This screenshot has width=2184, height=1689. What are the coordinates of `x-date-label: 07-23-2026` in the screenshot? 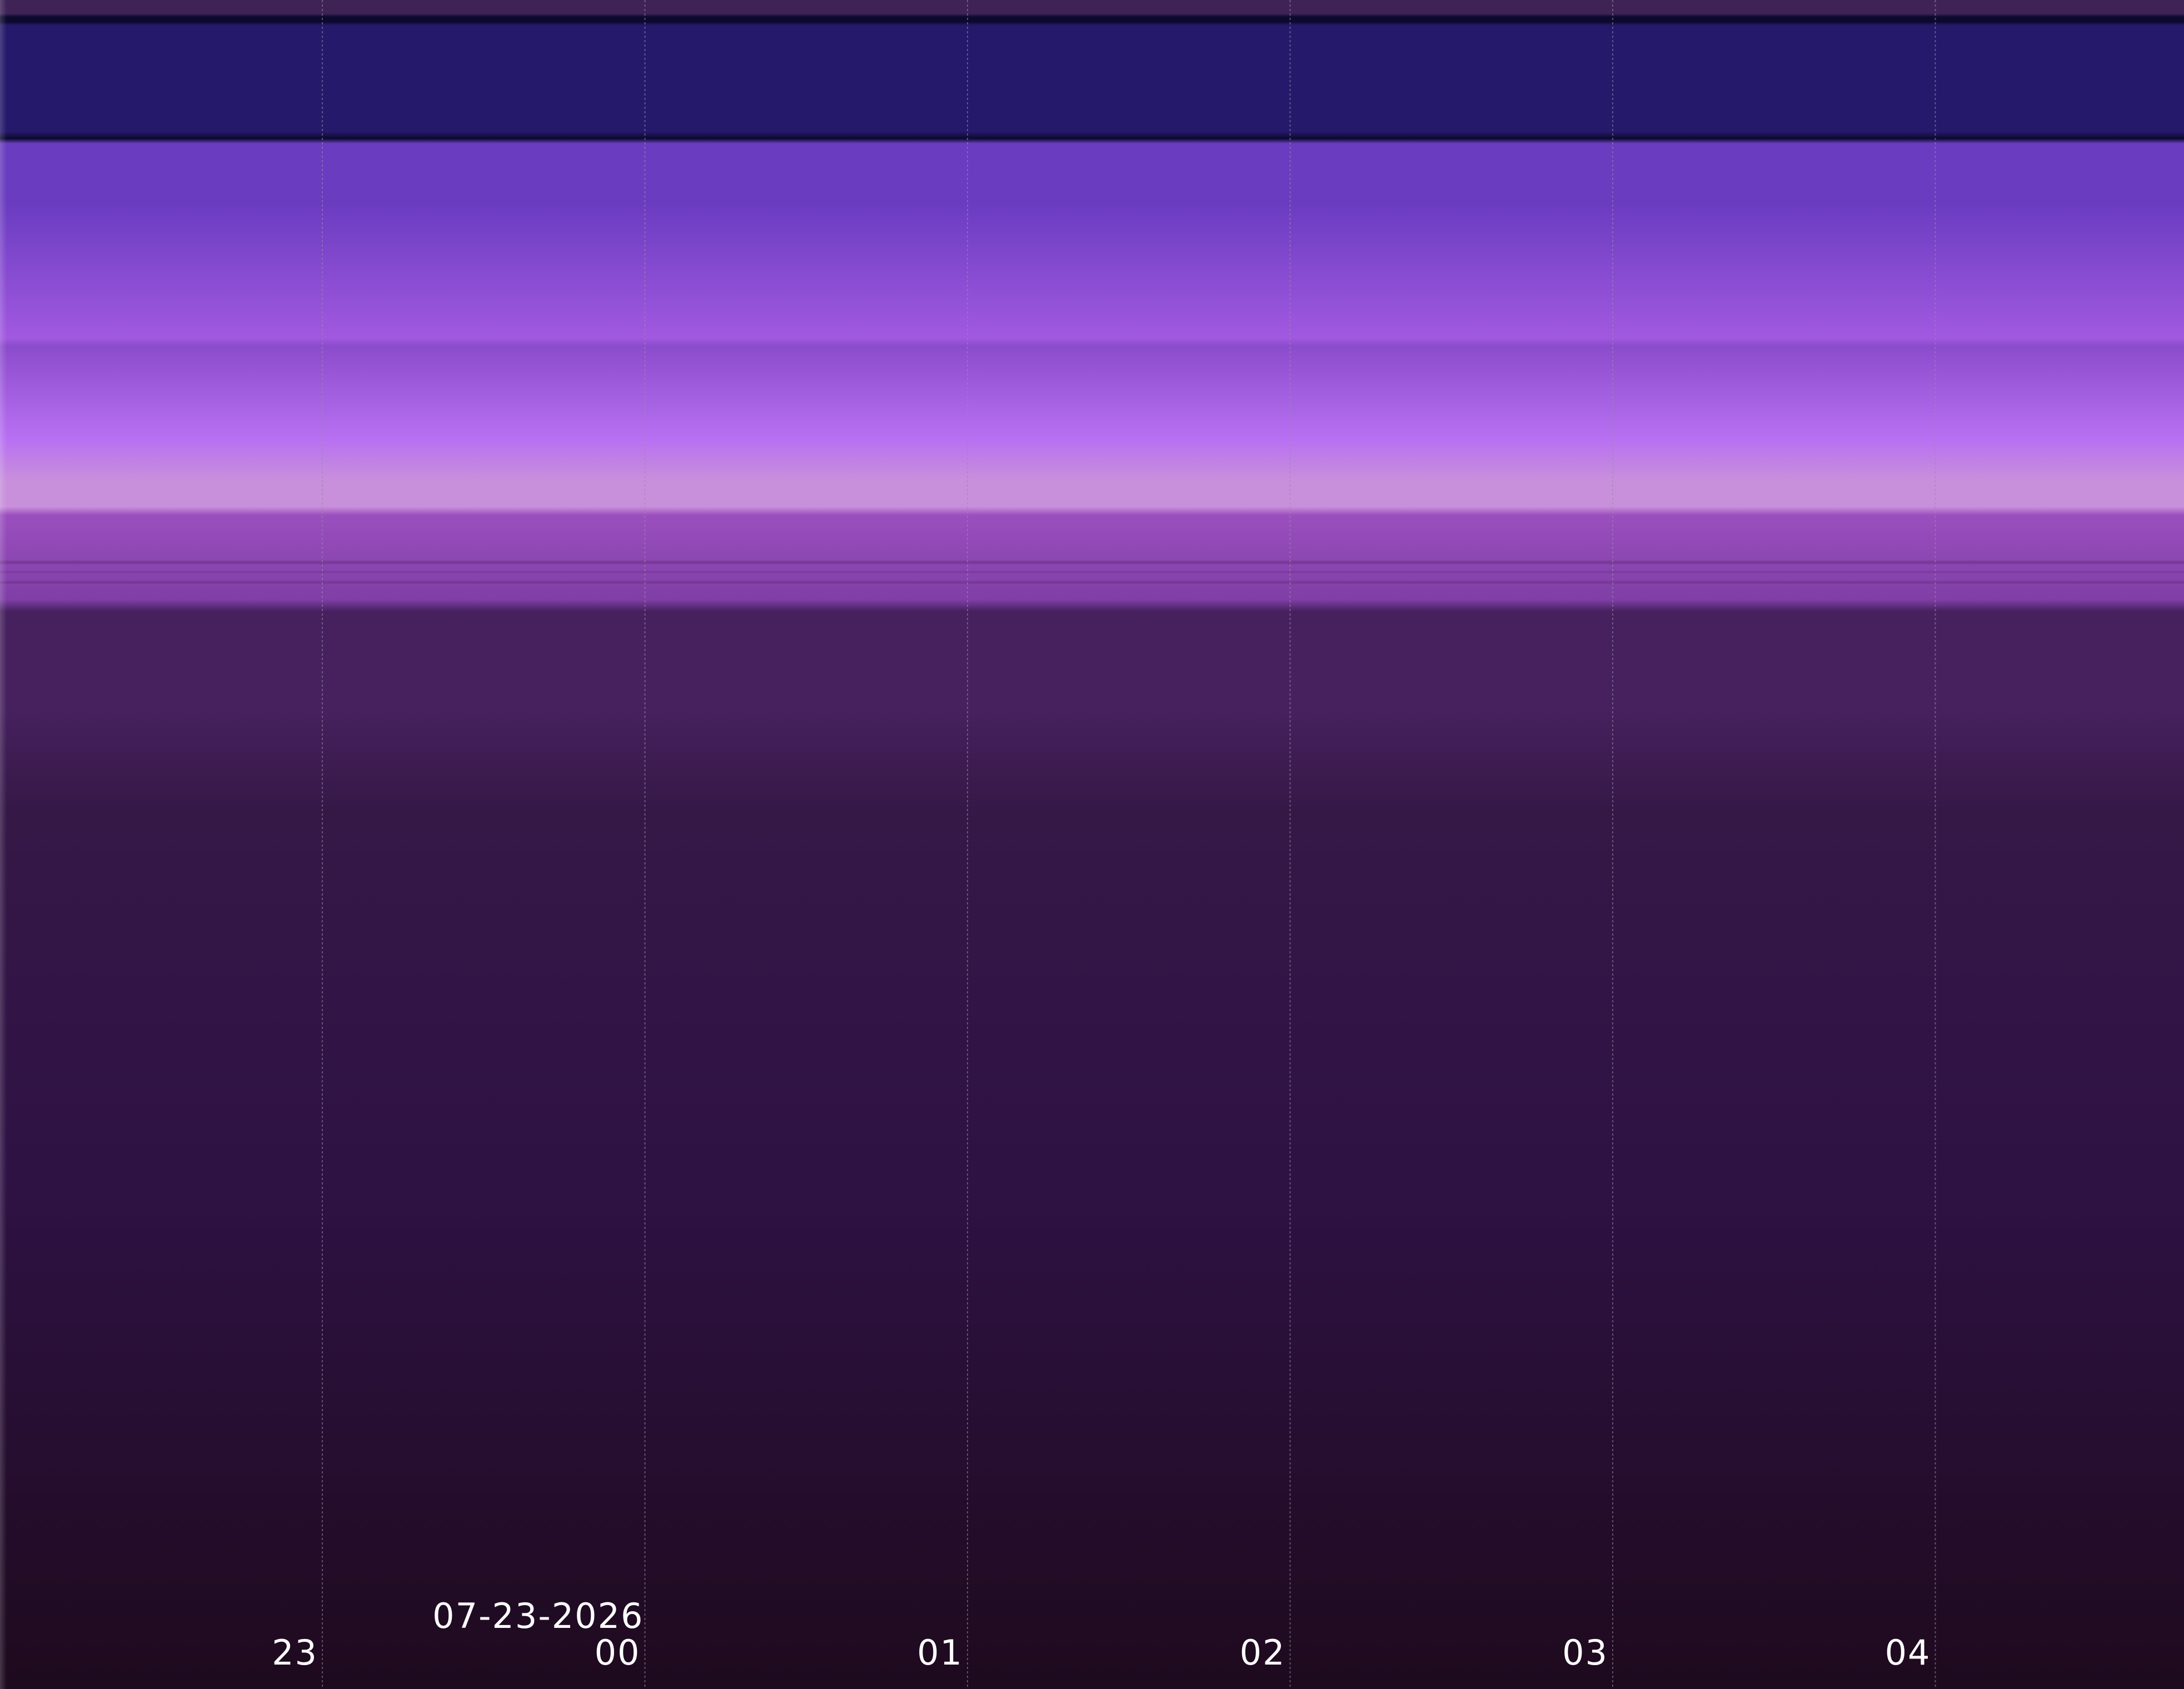 It's located at (538, 1616).